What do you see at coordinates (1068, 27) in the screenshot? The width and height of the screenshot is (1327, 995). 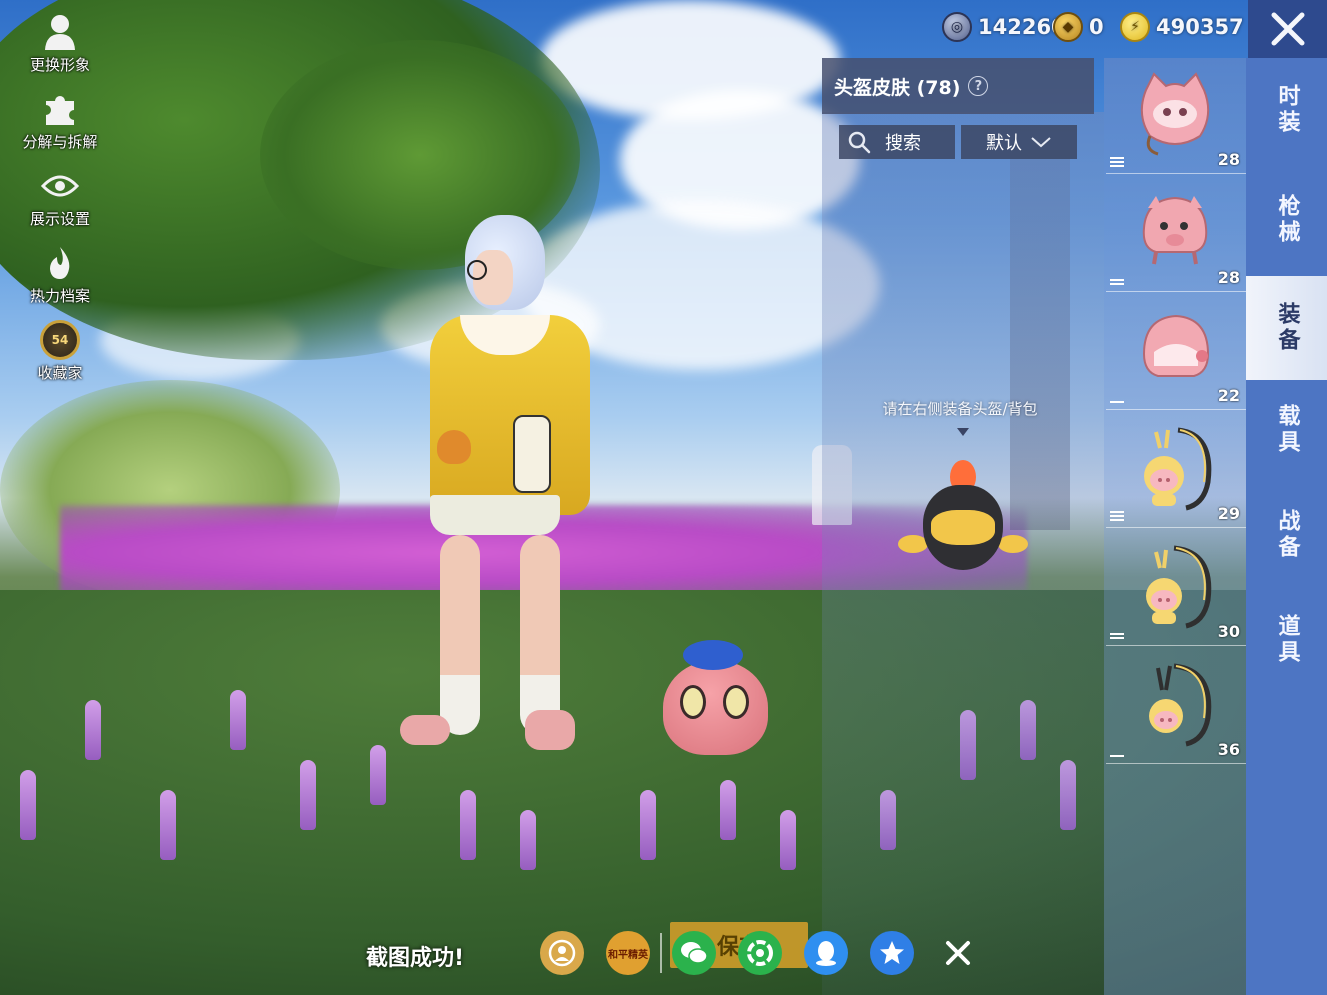 I see `gold-coin-icon: ◆` at bounding box center [1068, 27].